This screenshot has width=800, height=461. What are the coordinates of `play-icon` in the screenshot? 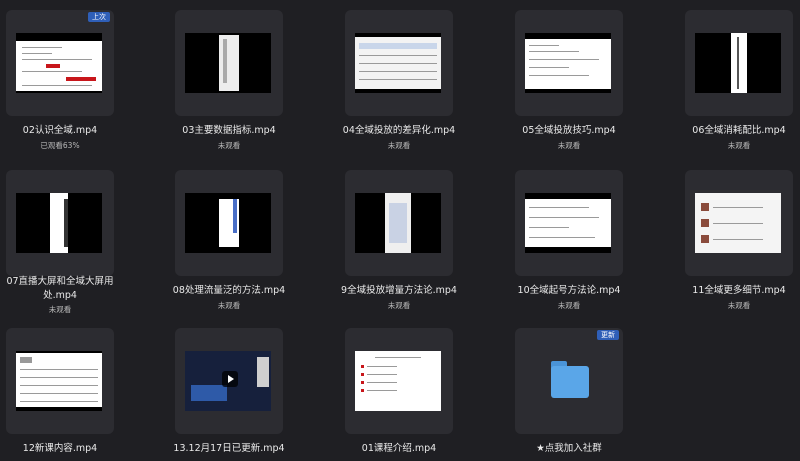 It's located at (230, 379).